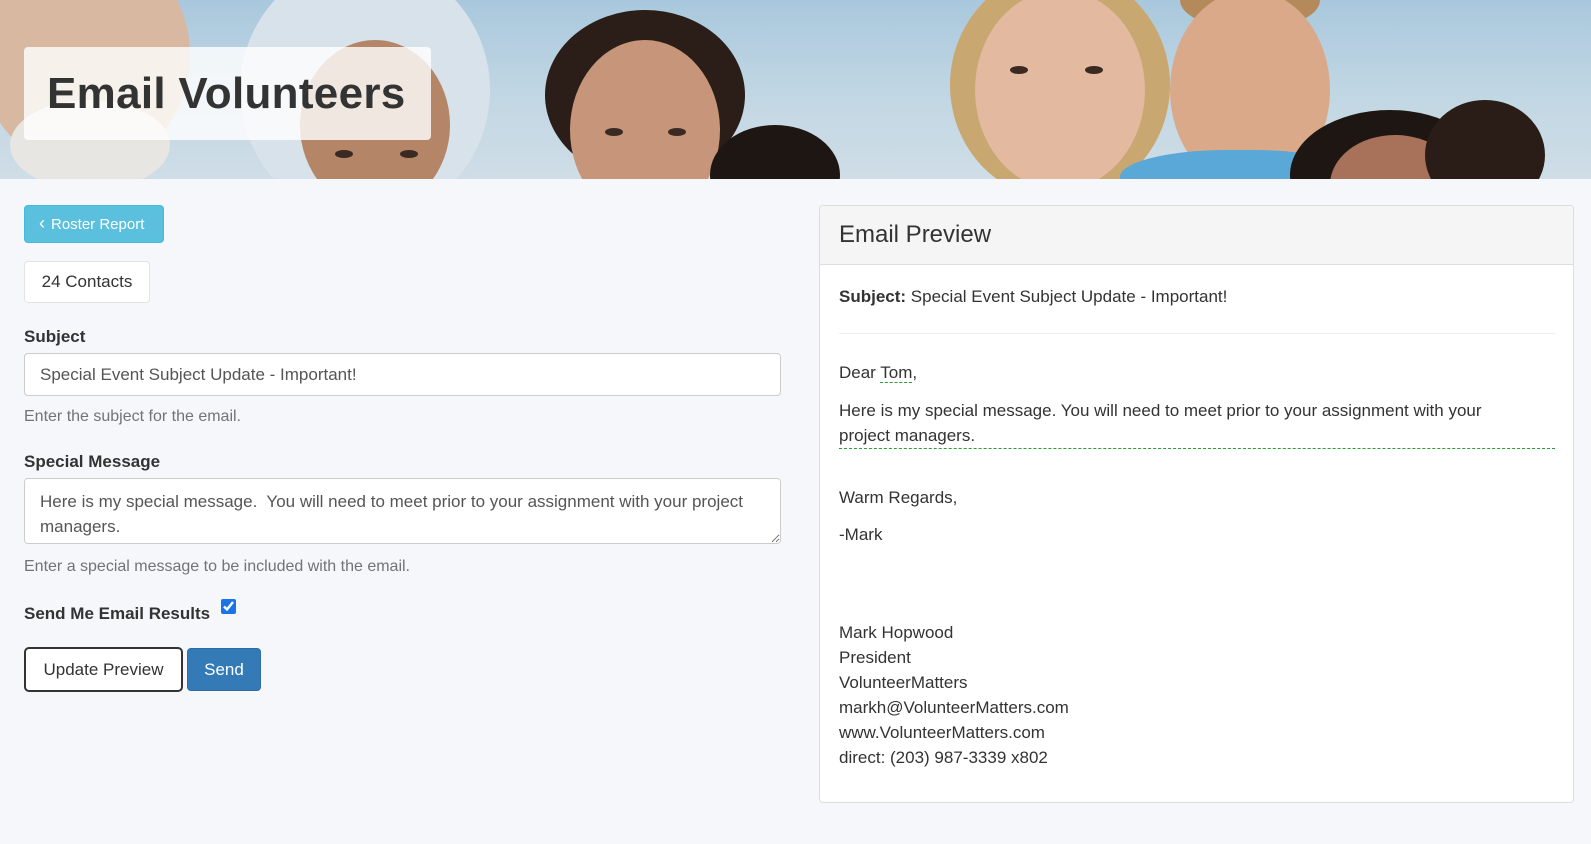 This screenshot has height=844, width=1591. What do you see at coordinates (915, 372) in the screenshot?
I see `greeting-suffix: ,` at bounding box center [915, 372].